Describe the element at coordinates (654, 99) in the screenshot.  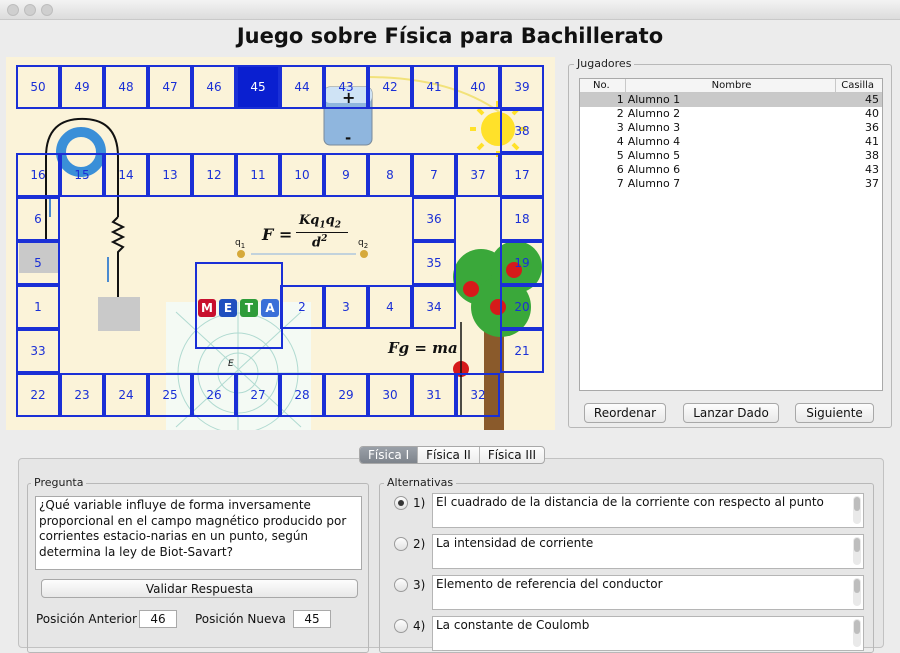
I see `player-name: Alumno 1` at that location.